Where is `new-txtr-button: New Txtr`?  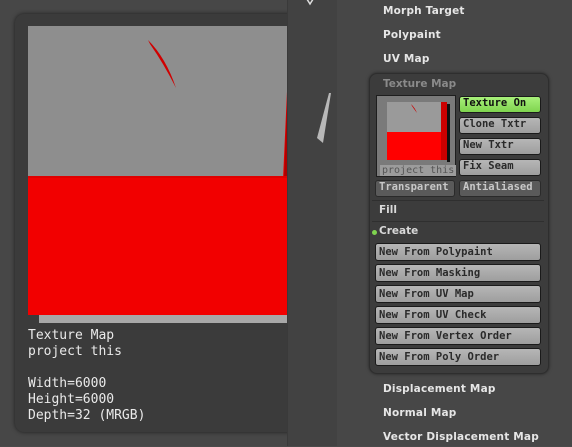
new-txtr-button: New Txtr is located at coordinates (500, 146).